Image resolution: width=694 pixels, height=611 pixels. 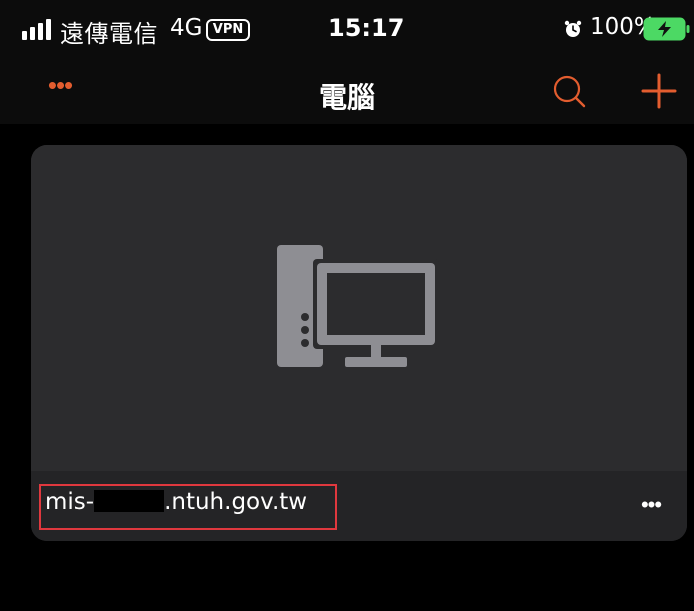 I want to click on vpn-badge: VPN, so click(x=228, y=30).